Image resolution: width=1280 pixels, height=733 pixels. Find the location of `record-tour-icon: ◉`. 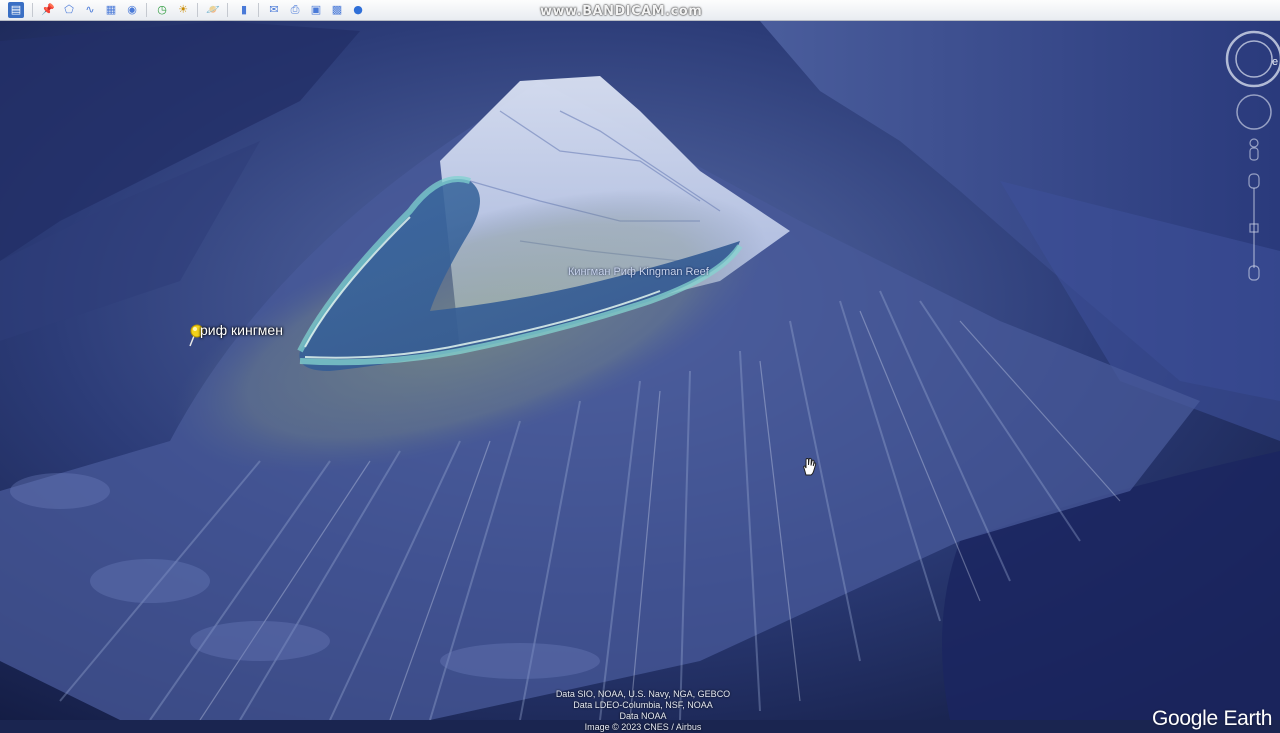

record-tour-icon: ◉ is located at coordinates (132, 10).